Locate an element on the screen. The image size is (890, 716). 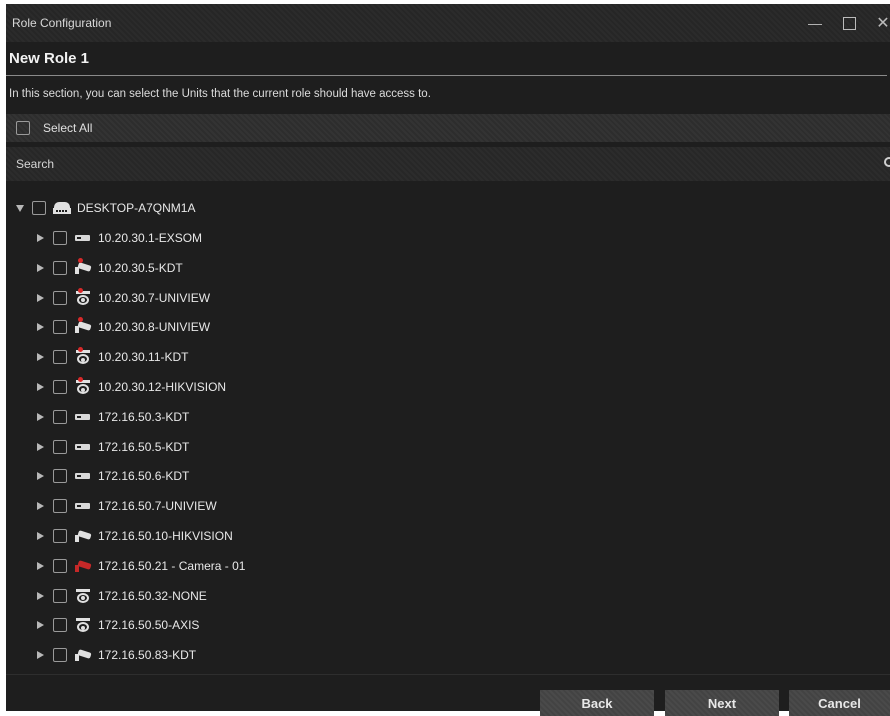
footer-divider is located at coordinates (448, 674).